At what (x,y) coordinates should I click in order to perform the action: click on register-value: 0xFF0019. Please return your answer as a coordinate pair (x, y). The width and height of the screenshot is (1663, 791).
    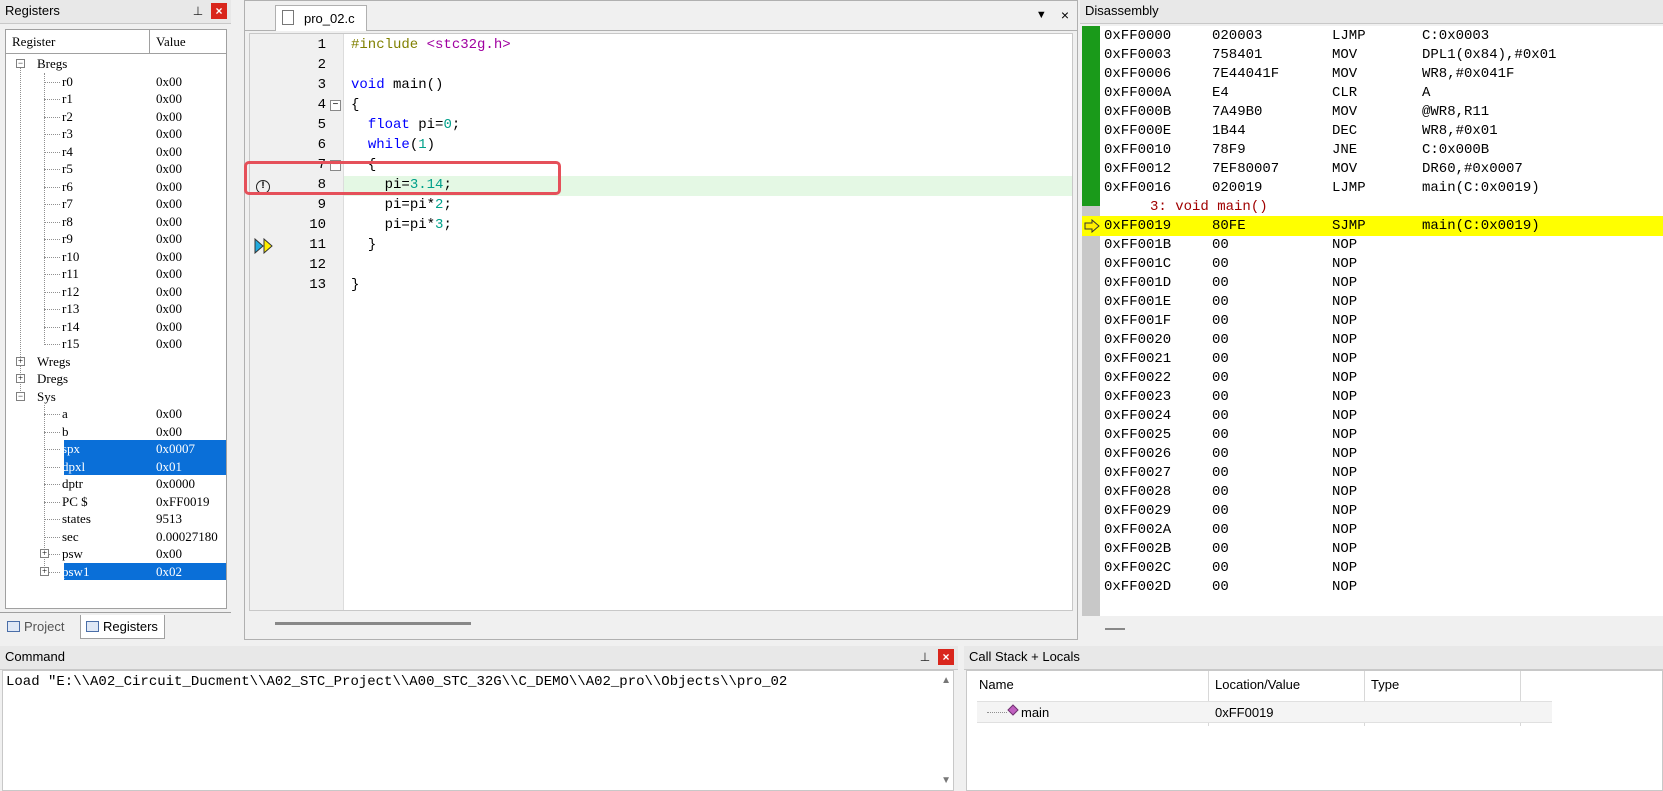
    Looking at the image, I should click on (182, 502).